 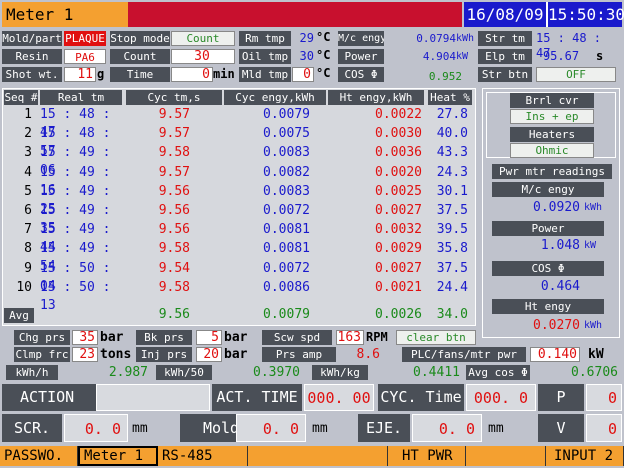 What do you see at coordinates (323, 55) in the screenshot?
I see `oil-temp-unit: °C` at bounding box center [323, 55].